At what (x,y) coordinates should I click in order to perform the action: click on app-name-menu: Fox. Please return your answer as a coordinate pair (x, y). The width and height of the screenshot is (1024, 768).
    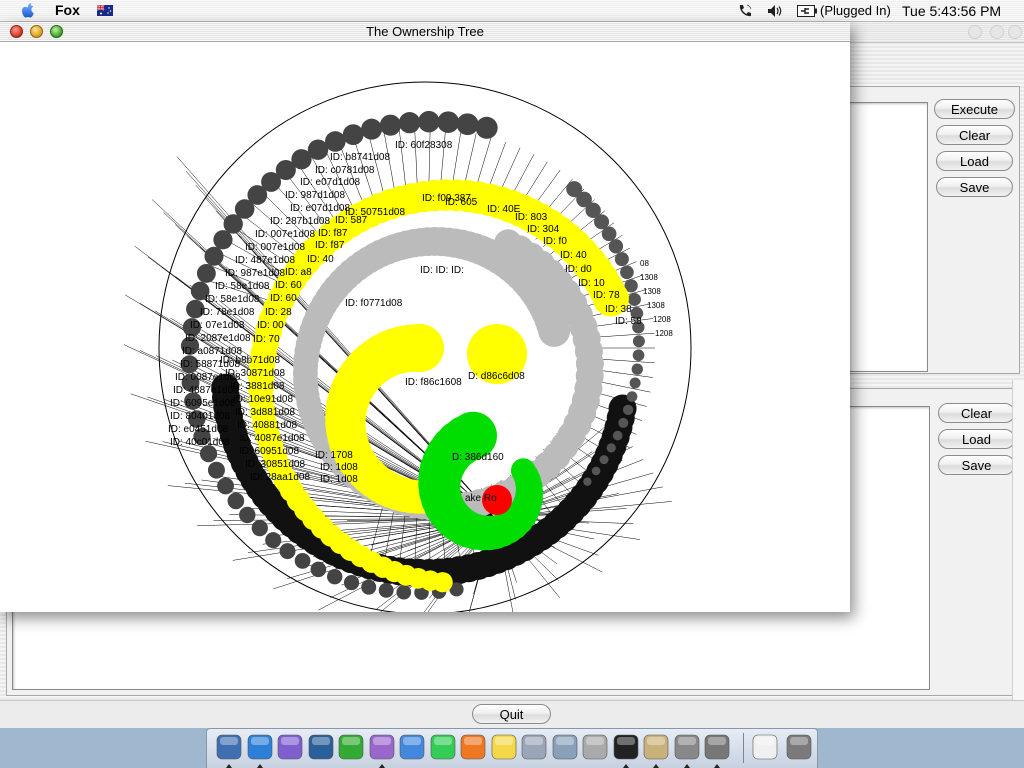
    Looking at the image, I should click on (67, 10).